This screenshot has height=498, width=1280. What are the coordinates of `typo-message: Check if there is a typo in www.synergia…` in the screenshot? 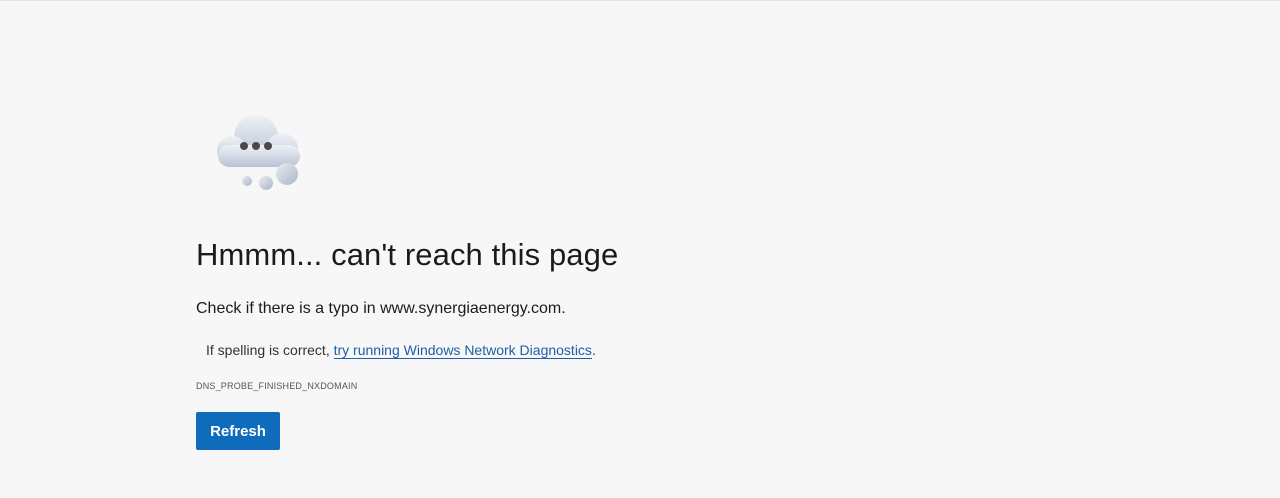 It's located at (381, 309).